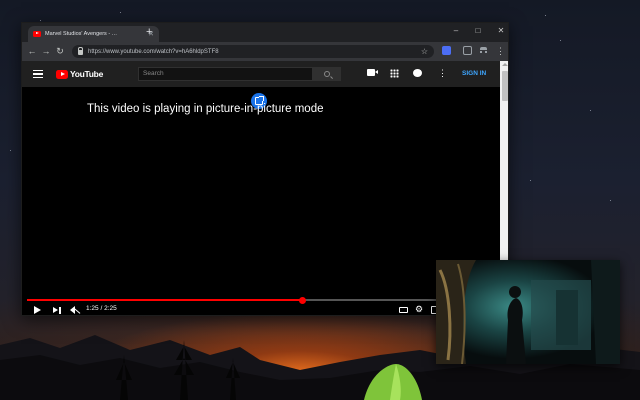 This screenshot has height=400, width=640. Describe the element at coordinates (505, 86) in the screenshot. I see `scrollbar-thumb` at that location.